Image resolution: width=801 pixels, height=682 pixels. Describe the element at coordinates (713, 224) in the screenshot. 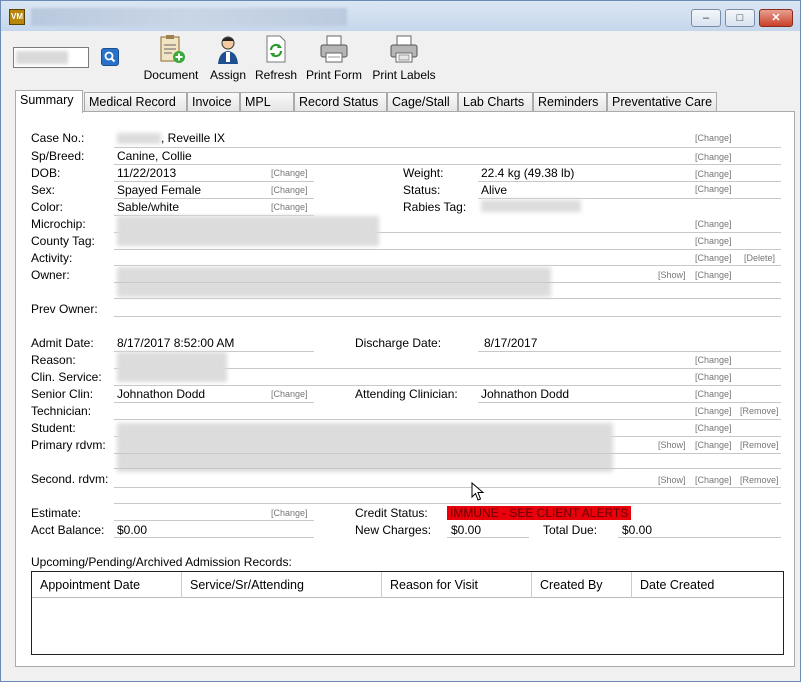

I see `microchip-change-link: [Change]` at that location.